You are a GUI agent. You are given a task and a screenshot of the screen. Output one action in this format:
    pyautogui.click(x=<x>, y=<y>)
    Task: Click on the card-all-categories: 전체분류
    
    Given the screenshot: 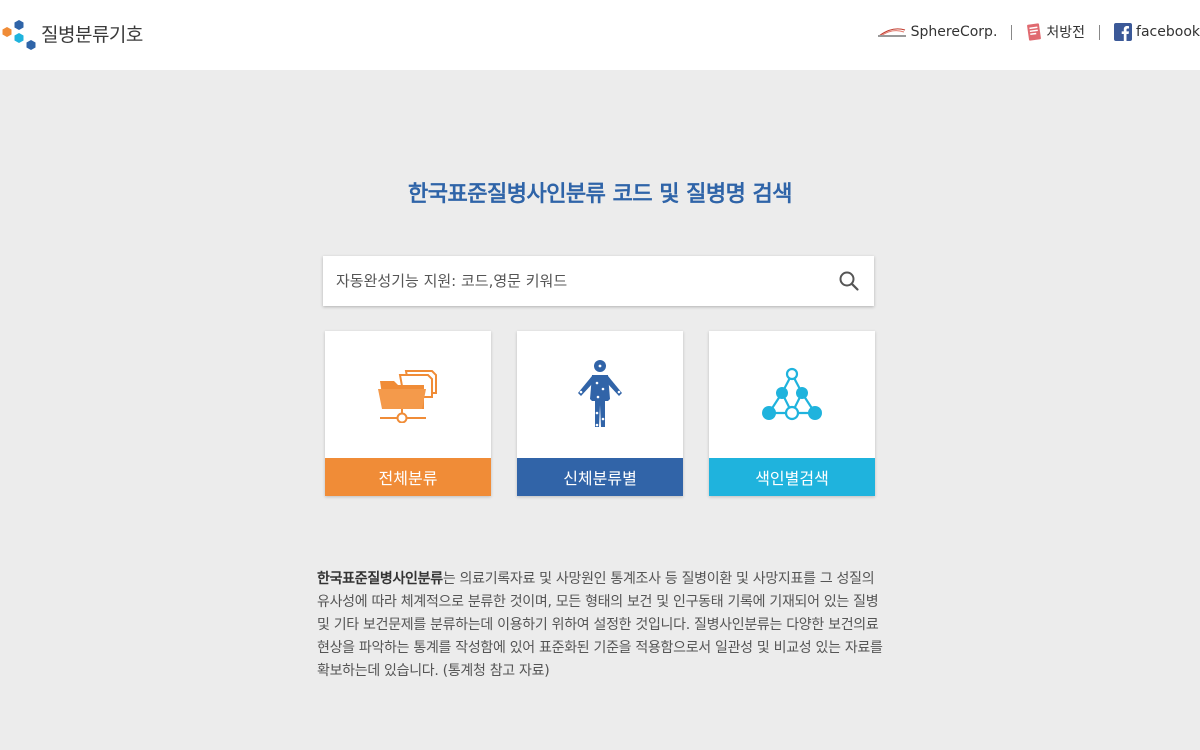 What is the action you would take?
    pyautogui.click(x=408, y=413)
    